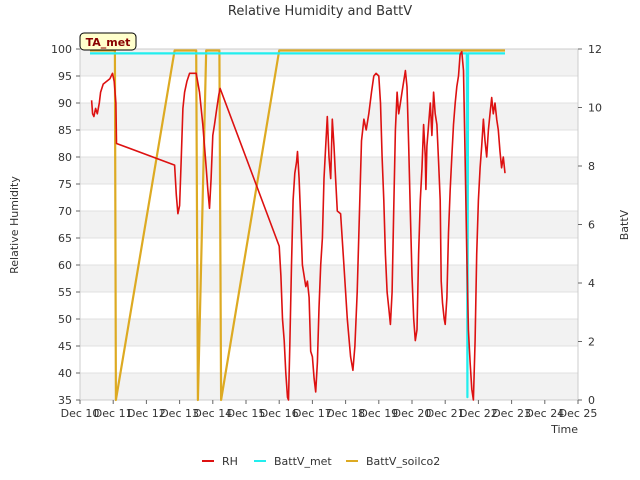  Describe the element at coordinates (65, 319) in the screenshot. I see `y-tick-label: 50` at that location.